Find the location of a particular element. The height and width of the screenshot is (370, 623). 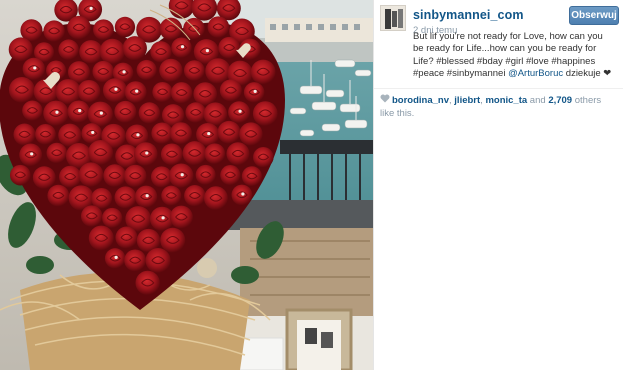

likes-count-link: 2,709 is located at coordinates (560, 100).